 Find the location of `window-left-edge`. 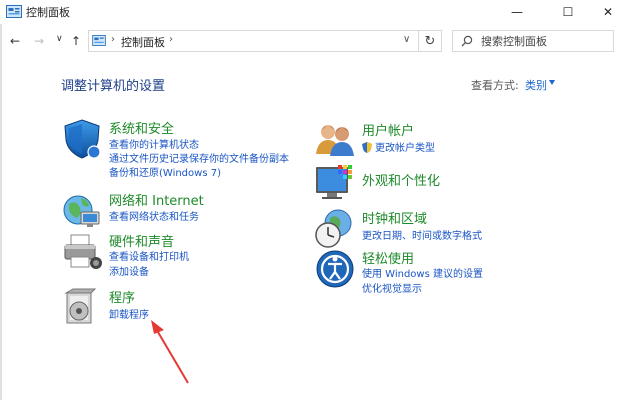

window-left-edge is located at coordinates (1, 212).